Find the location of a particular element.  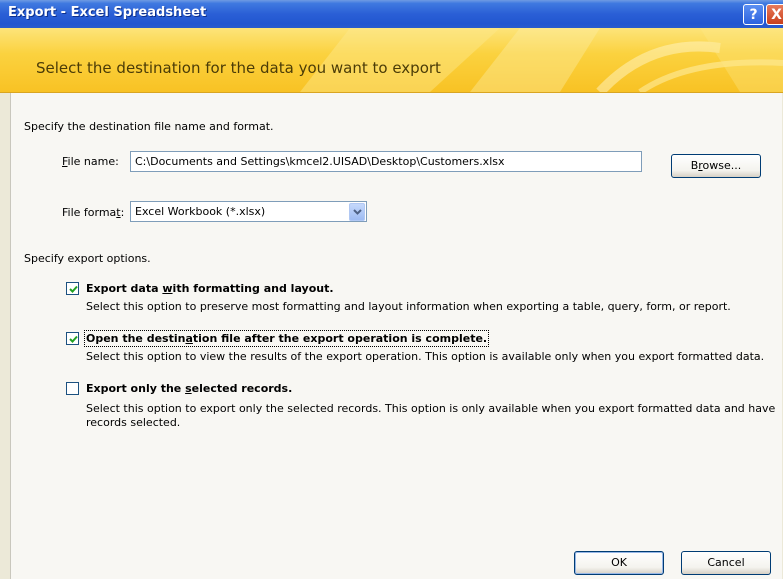

file-format-select: Excel Workbook (*.xlsx) is located at coordinates (248, 211).